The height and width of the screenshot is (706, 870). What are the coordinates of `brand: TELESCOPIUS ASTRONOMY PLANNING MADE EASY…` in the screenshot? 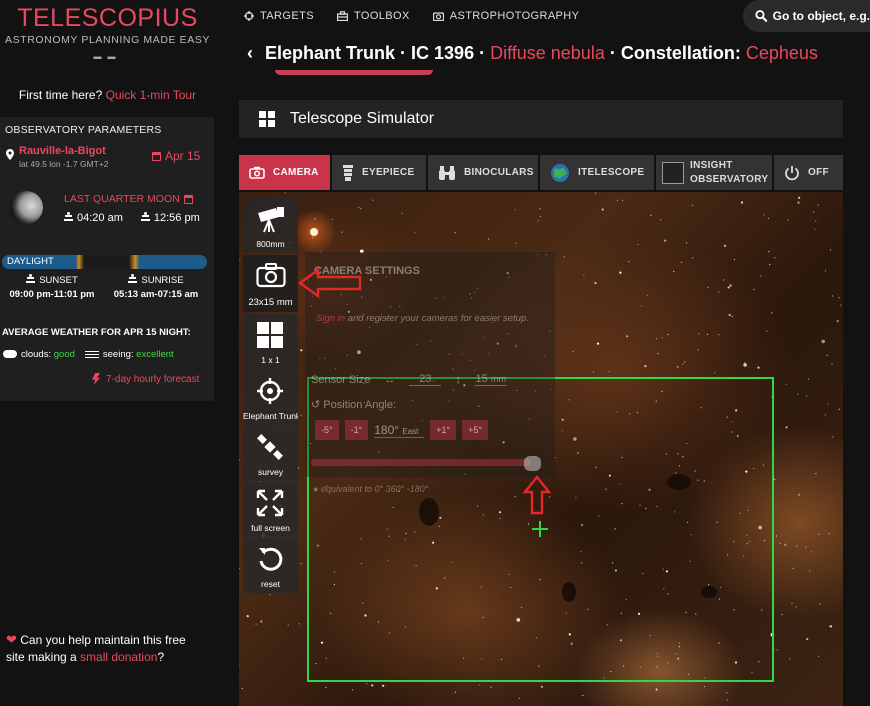 It's located at (107, 32).